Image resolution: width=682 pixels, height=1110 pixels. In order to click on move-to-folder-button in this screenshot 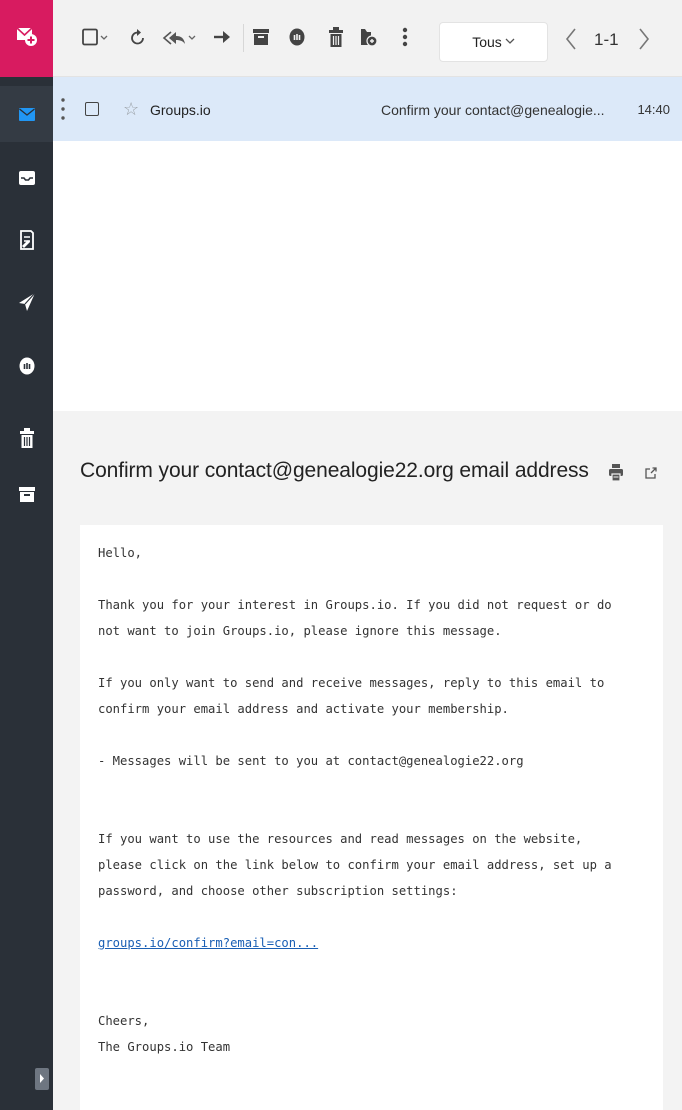, I will do `click(369, 39)`.